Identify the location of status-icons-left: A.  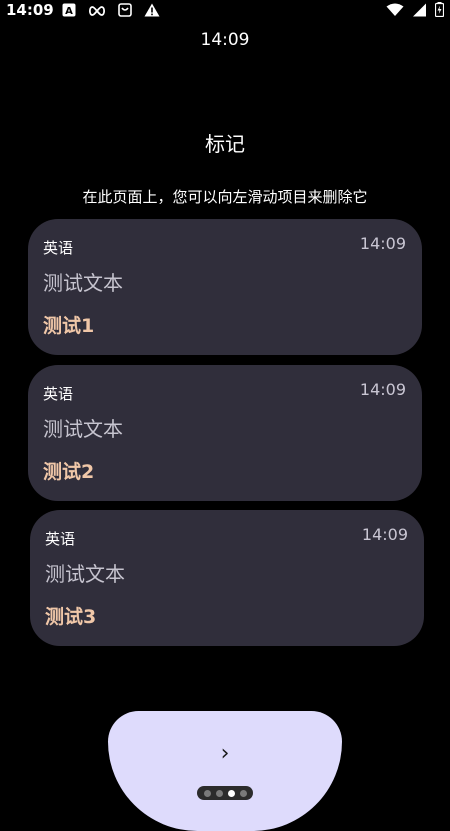
(111, 11).